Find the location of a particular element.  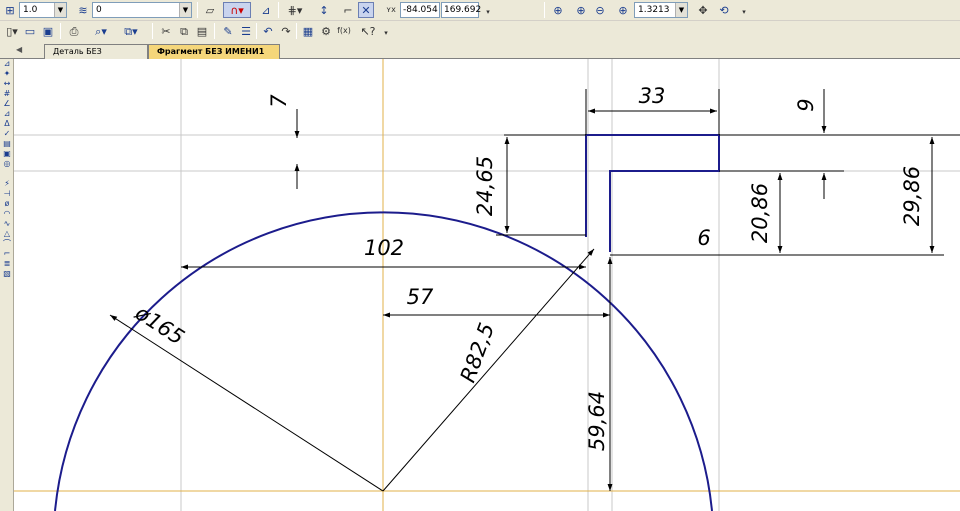

coordinates-xy-icon: ʏx is located at coordinates (391, 9).